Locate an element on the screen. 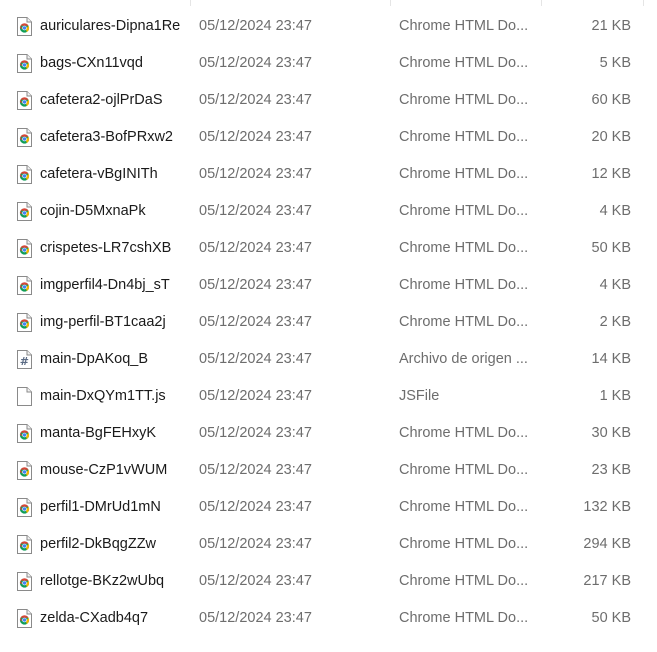 This screenshot has height=652, width=657. file-size: 23 KB is located at coordinates (611, 470).